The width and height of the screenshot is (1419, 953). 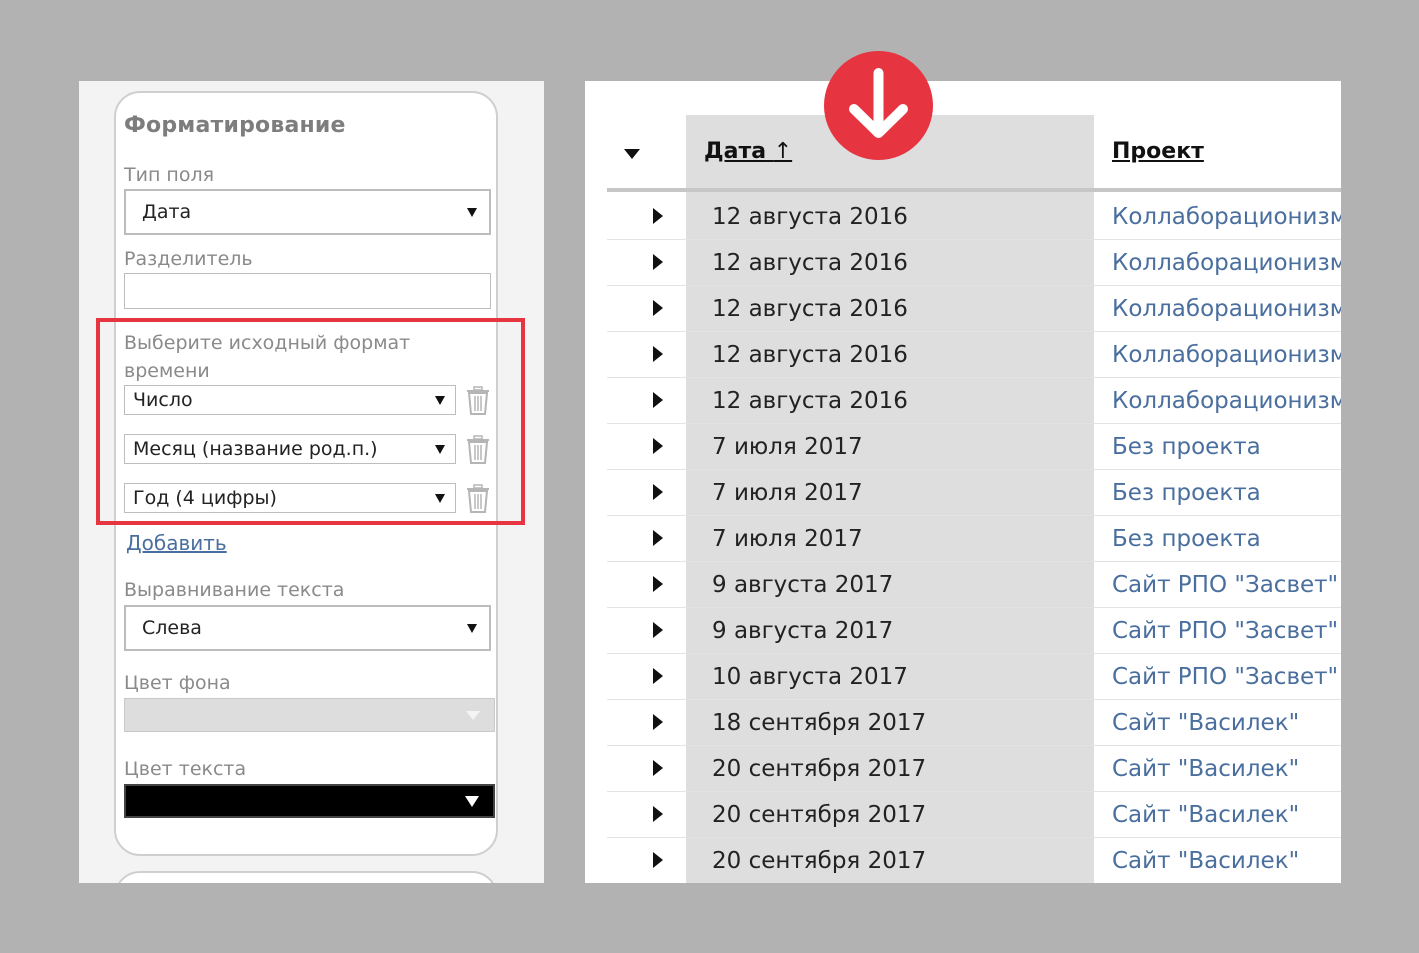 I want to click on cell-date: 10 августа 2017, so click(x=810, y=677).